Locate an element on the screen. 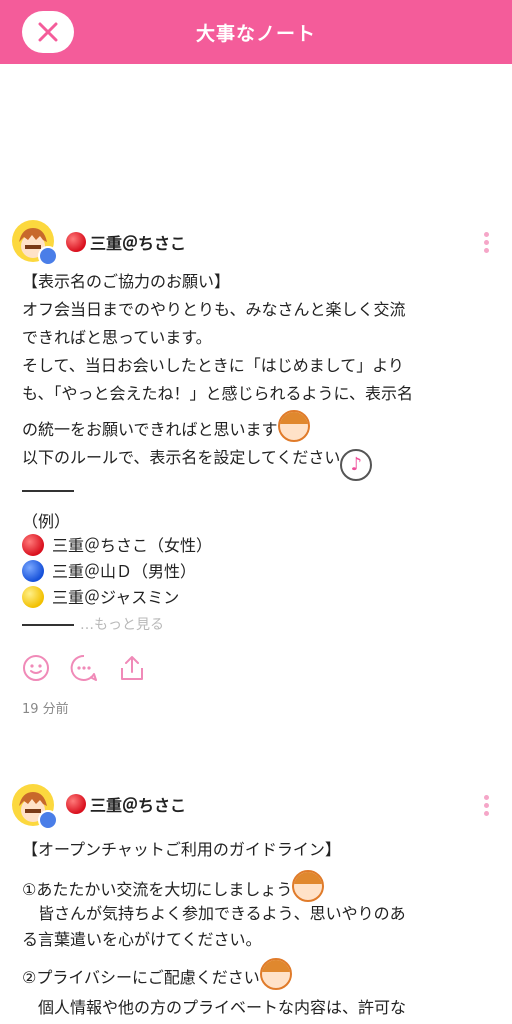  see-more-row: …もっと見る is located at coordinates (93, 624).